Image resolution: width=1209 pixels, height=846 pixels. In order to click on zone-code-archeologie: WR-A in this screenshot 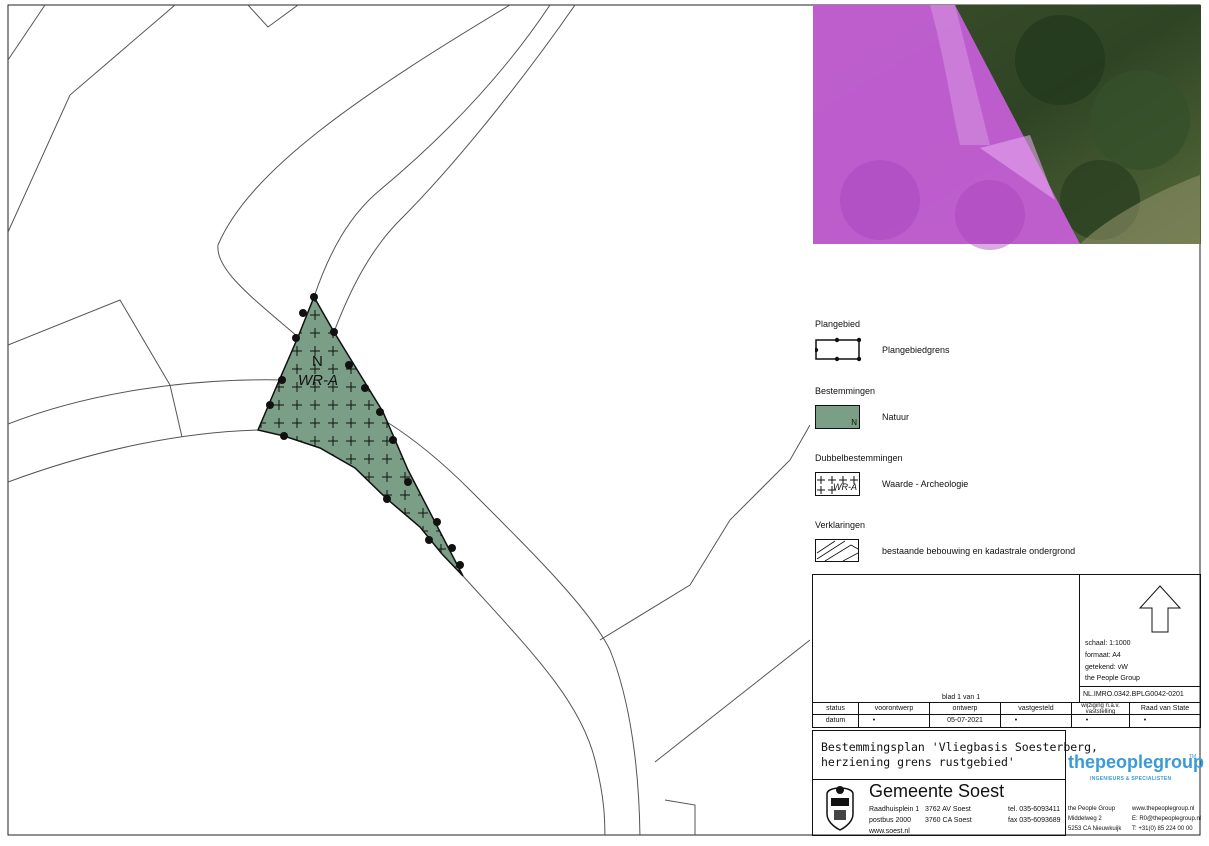, I will do `click(318, 380)`.